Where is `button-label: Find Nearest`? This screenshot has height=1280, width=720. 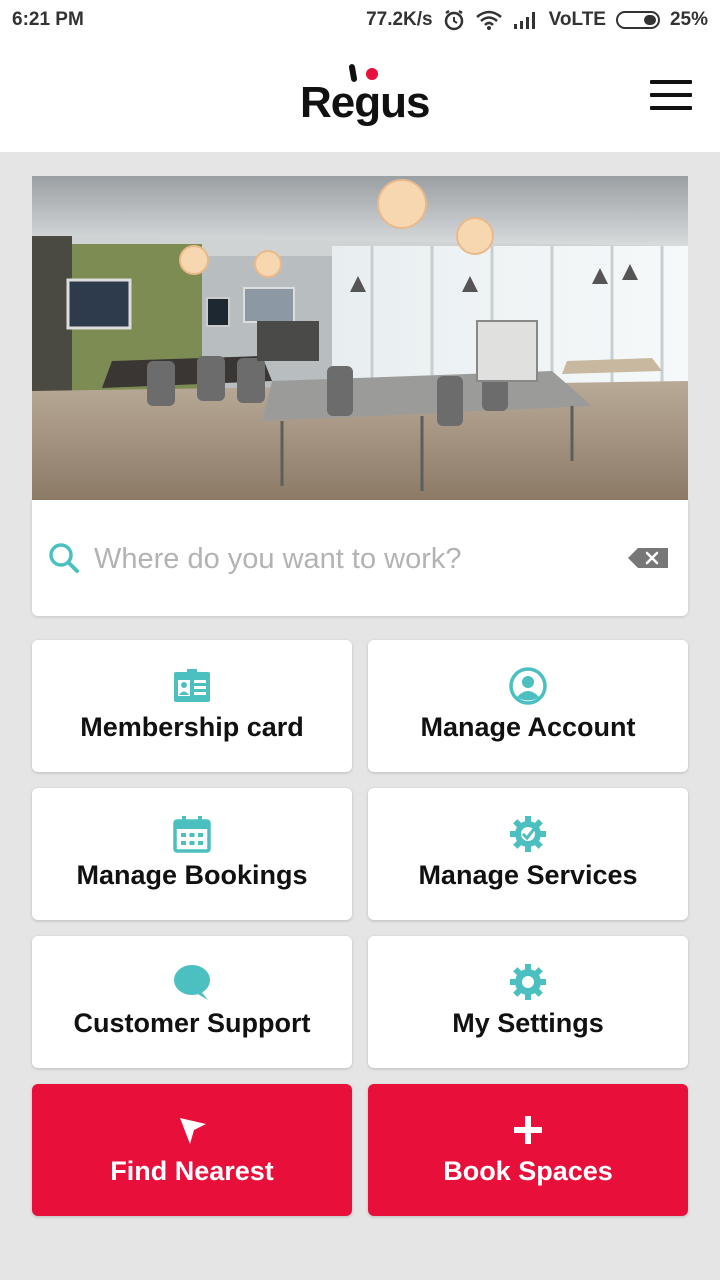
button-label: Find Nearest is located at coordinates (192, 1171).